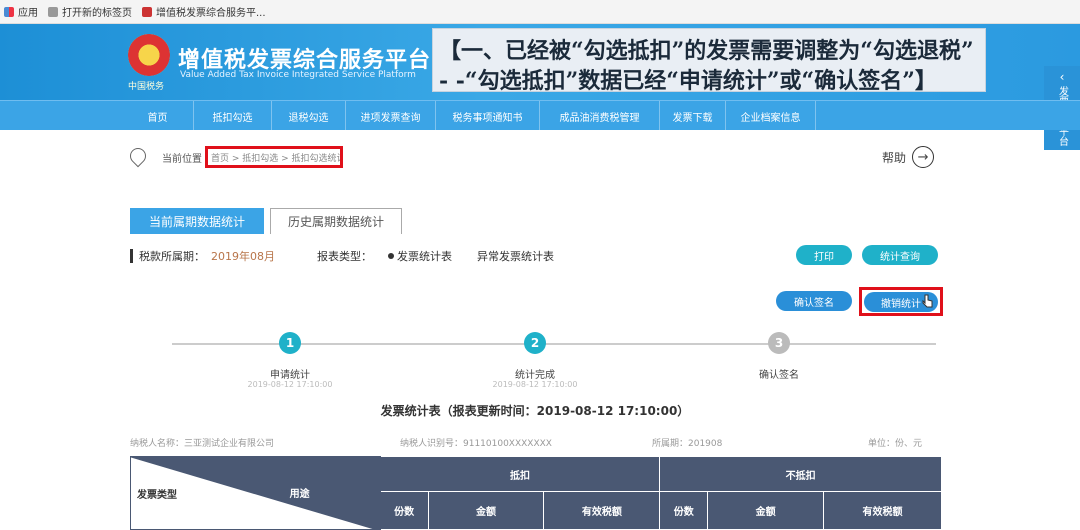 The width and height of the screenshot is (1080, 530). I want to click on banner-line-2: - -“勾选抵扣”数据已经“申请统计”或“确认签名”】, so click(688, 81).